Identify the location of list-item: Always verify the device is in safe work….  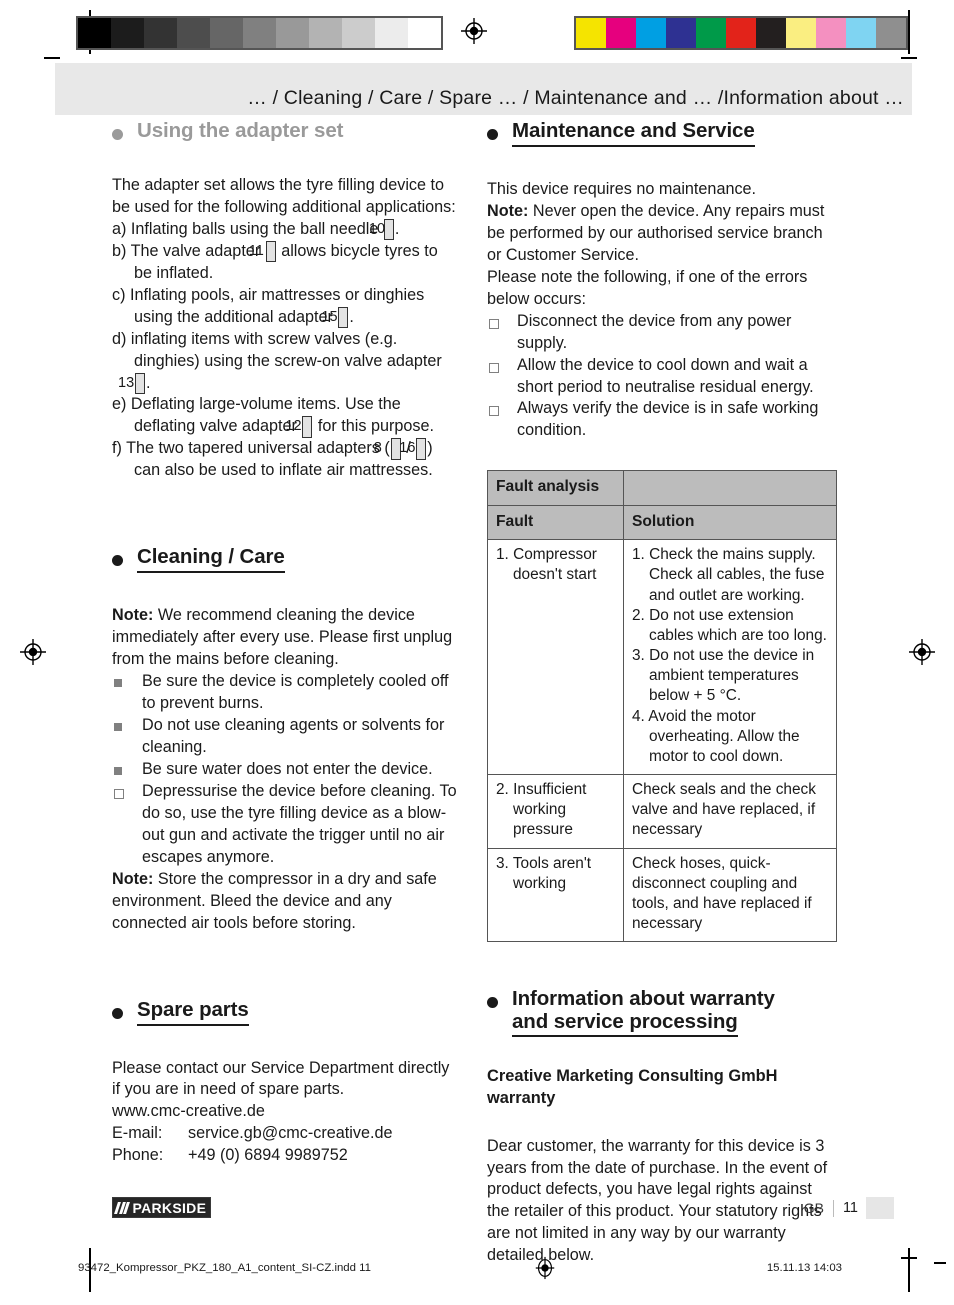
(659, 420).